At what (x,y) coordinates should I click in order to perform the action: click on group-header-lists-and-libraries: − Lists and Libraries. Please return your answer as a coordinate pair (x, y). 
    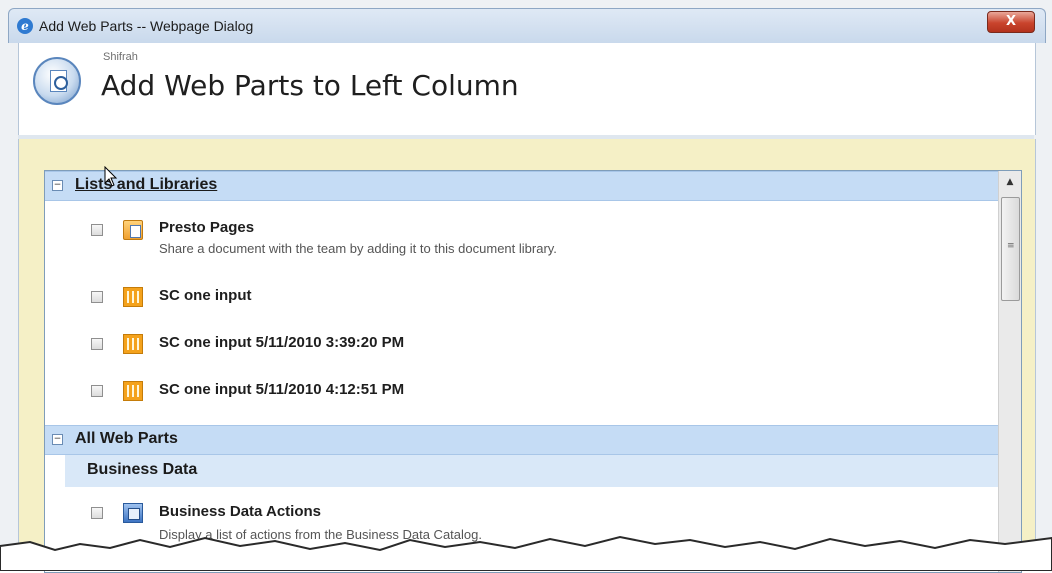
    Looking at the image, I should click on (521, 186).